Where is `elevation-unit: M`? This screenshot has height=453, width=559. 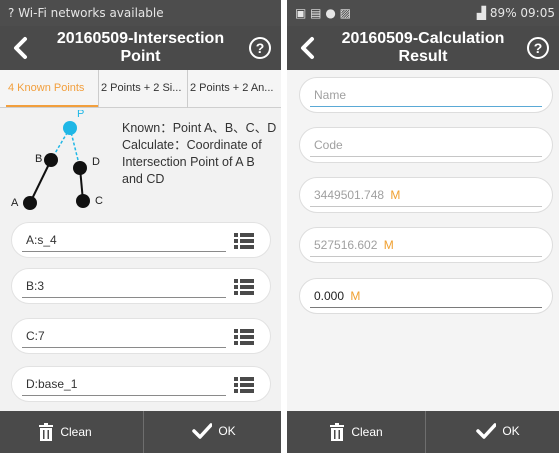 elevation-unit: M is located at coordinates (355, 296).